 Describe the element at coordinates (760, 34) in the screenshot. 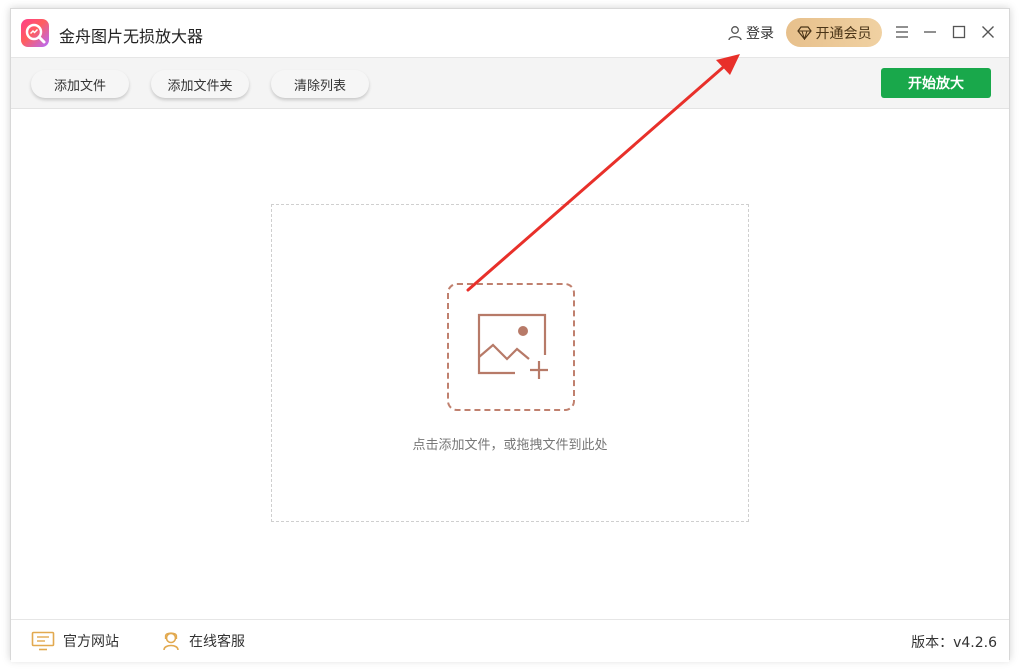

I see `login-label: 登录` at that location.